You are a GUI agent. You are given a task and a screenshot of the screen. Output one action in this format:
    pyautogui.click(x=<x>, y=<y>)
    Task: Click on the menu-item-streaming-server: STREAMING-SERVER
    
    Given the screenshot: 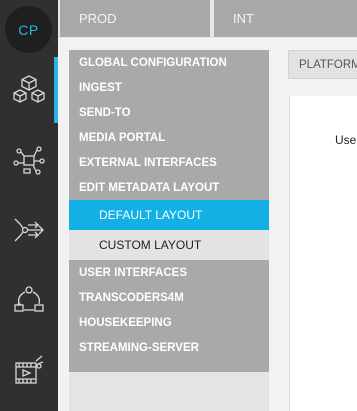 What is the action you would take?
    pyautogui.click(x=169, y=347)
    